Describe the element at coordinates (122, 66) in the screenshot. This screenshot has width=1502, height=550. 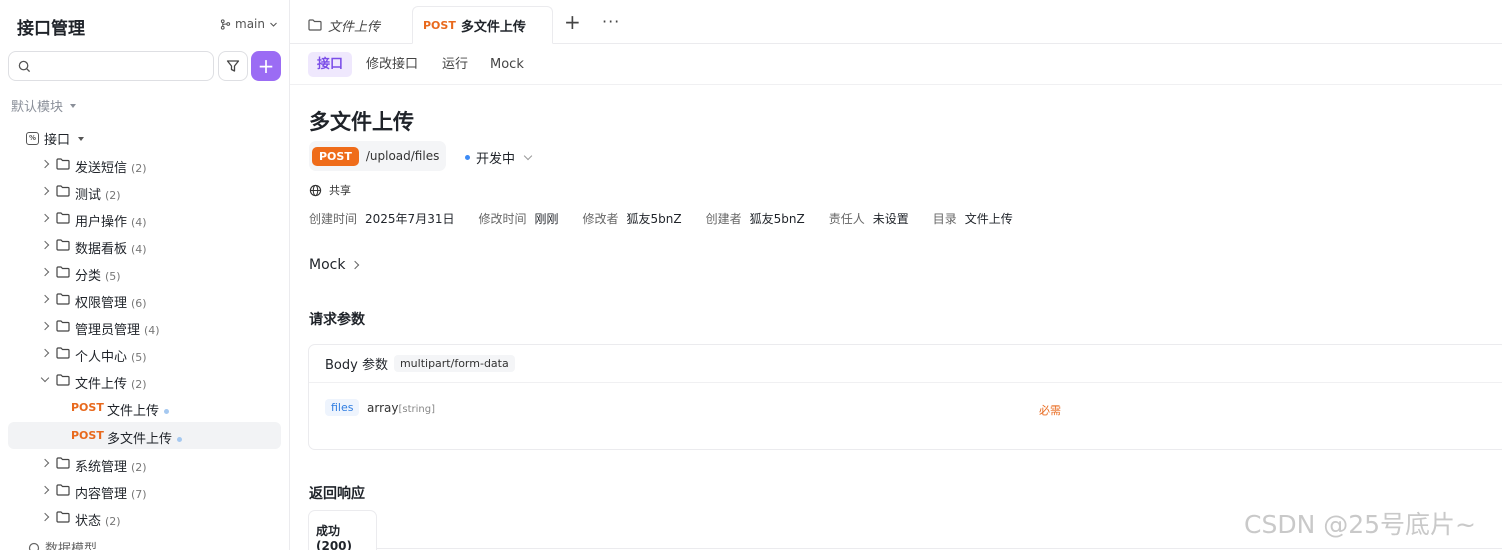
I see `search-input` at that location.